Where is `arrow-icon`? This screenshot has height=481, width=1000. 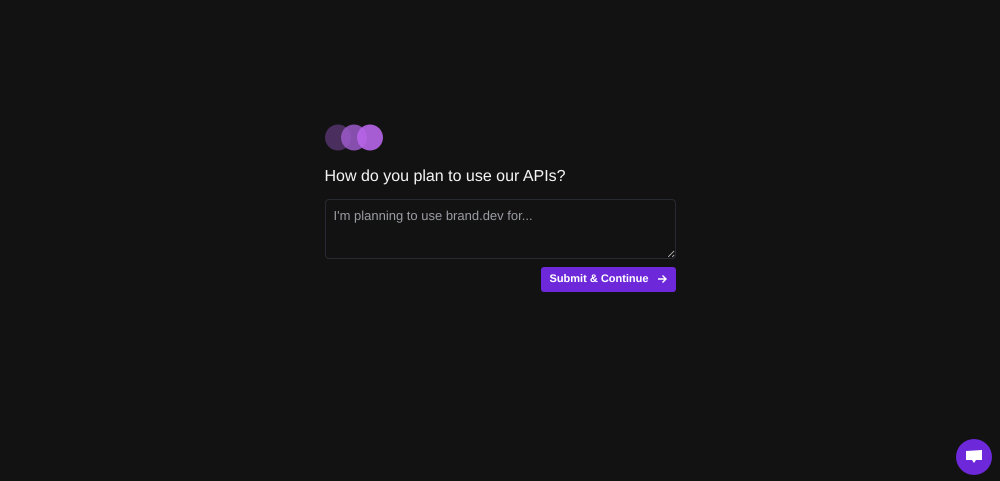 arrow-icon is located at coordinates (661, 279).